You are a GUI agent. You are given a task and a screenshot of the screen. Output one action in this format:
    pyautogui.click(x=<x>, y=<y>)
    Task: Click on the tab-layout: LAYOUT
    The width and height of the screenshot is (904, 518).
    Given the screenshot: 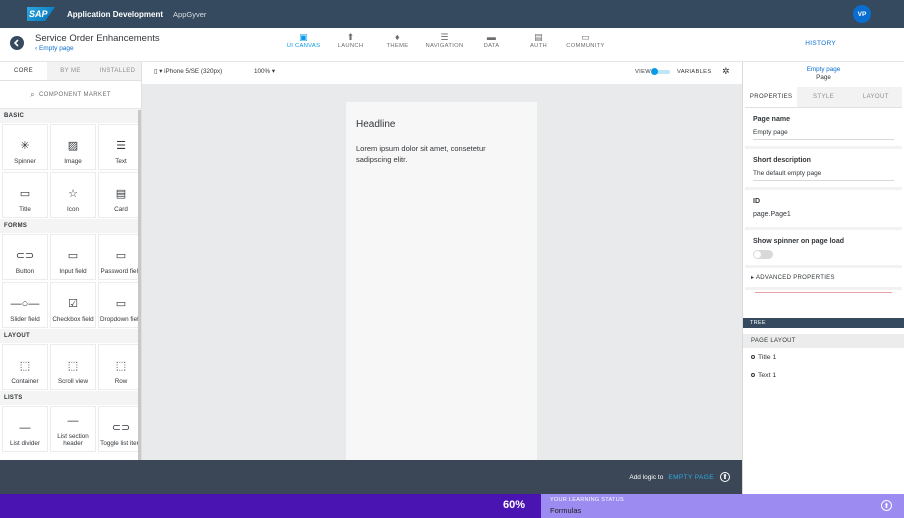 What is the action you would take?
    pyautogui.click(x=875, y=97)
    